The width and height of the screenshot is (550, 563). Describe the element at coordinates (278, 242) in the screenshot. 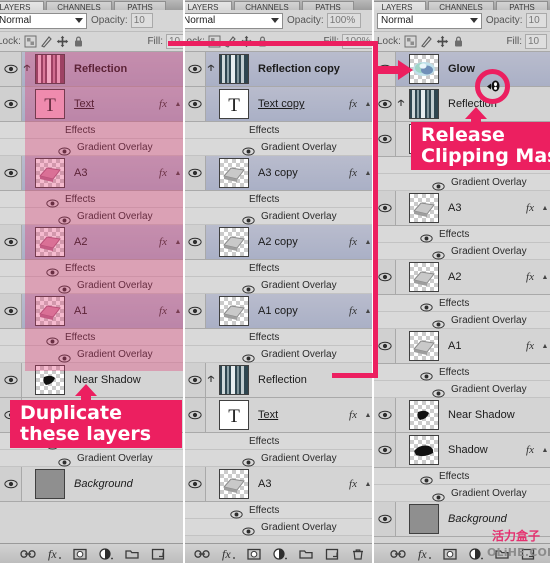

I see `layer-row: A2 copy fx ▲` at that location.